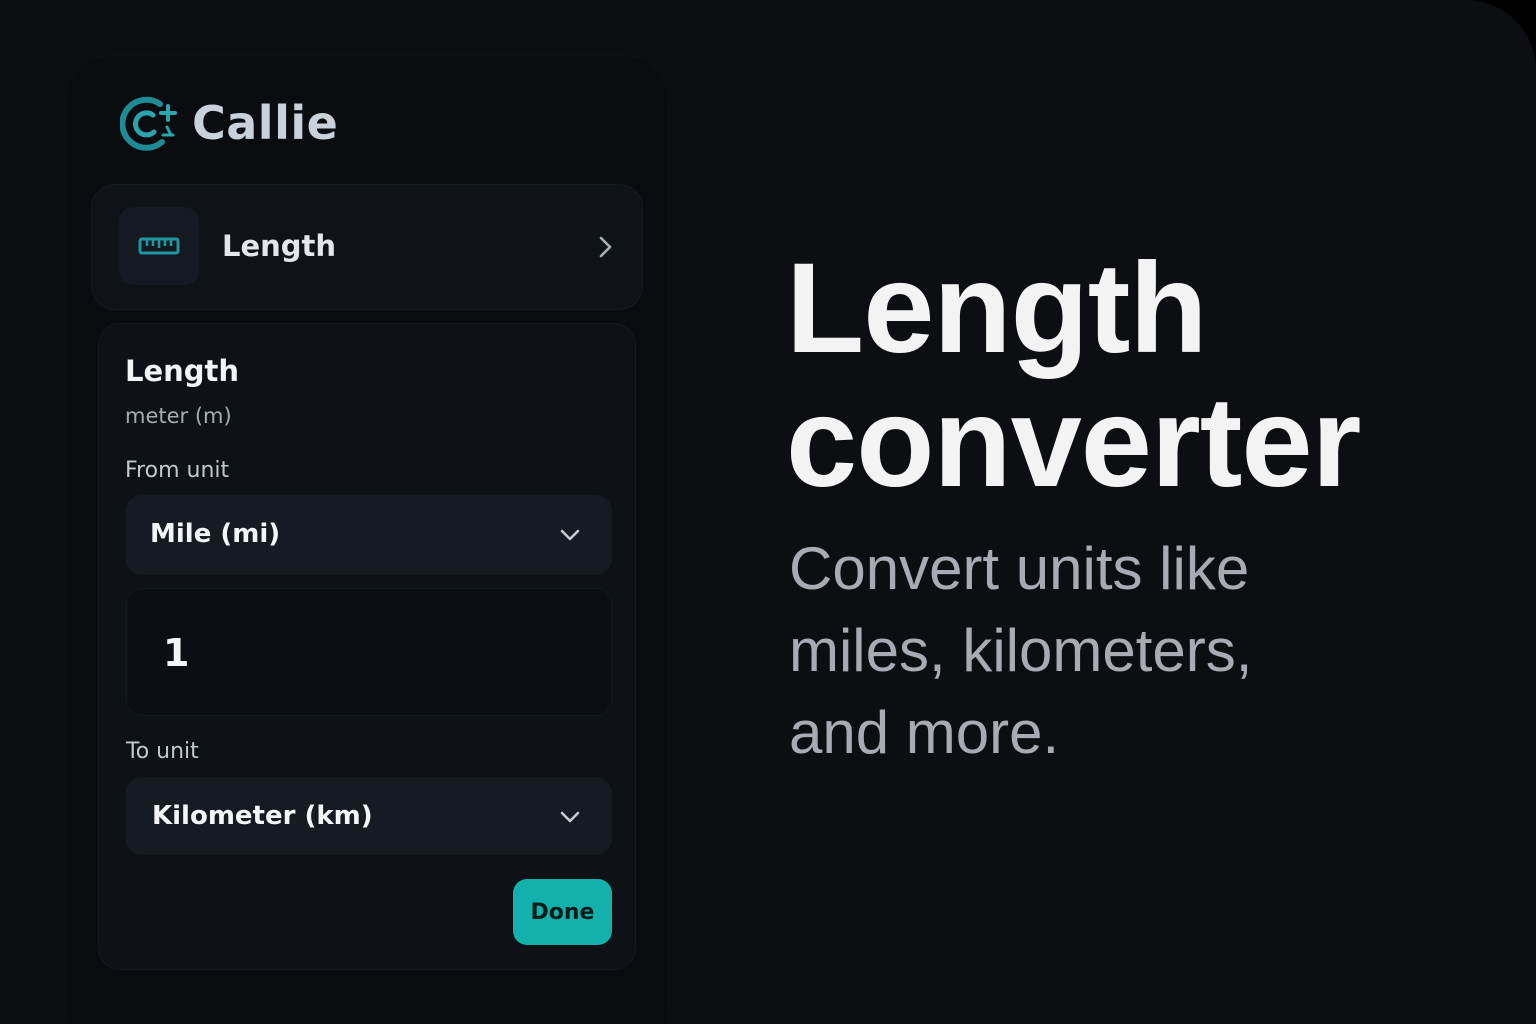 The width and height of the screenshot is (1536, 1024). I want to click on callie-logo-icon, so click(148, 123).